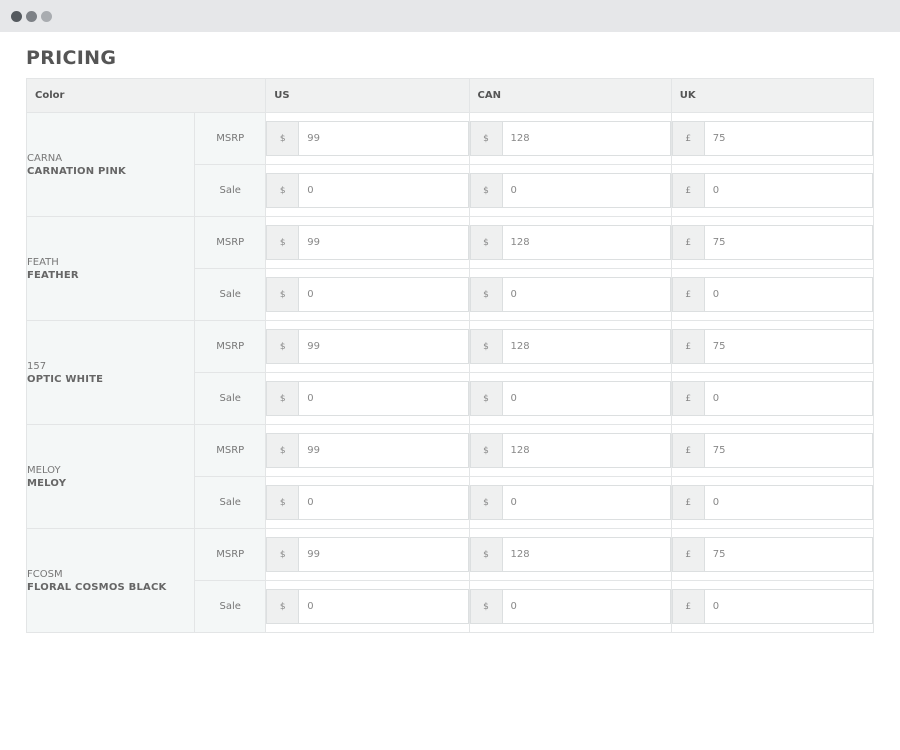  I want to click on color-name: CARNATION PINK, so click(76, 171).